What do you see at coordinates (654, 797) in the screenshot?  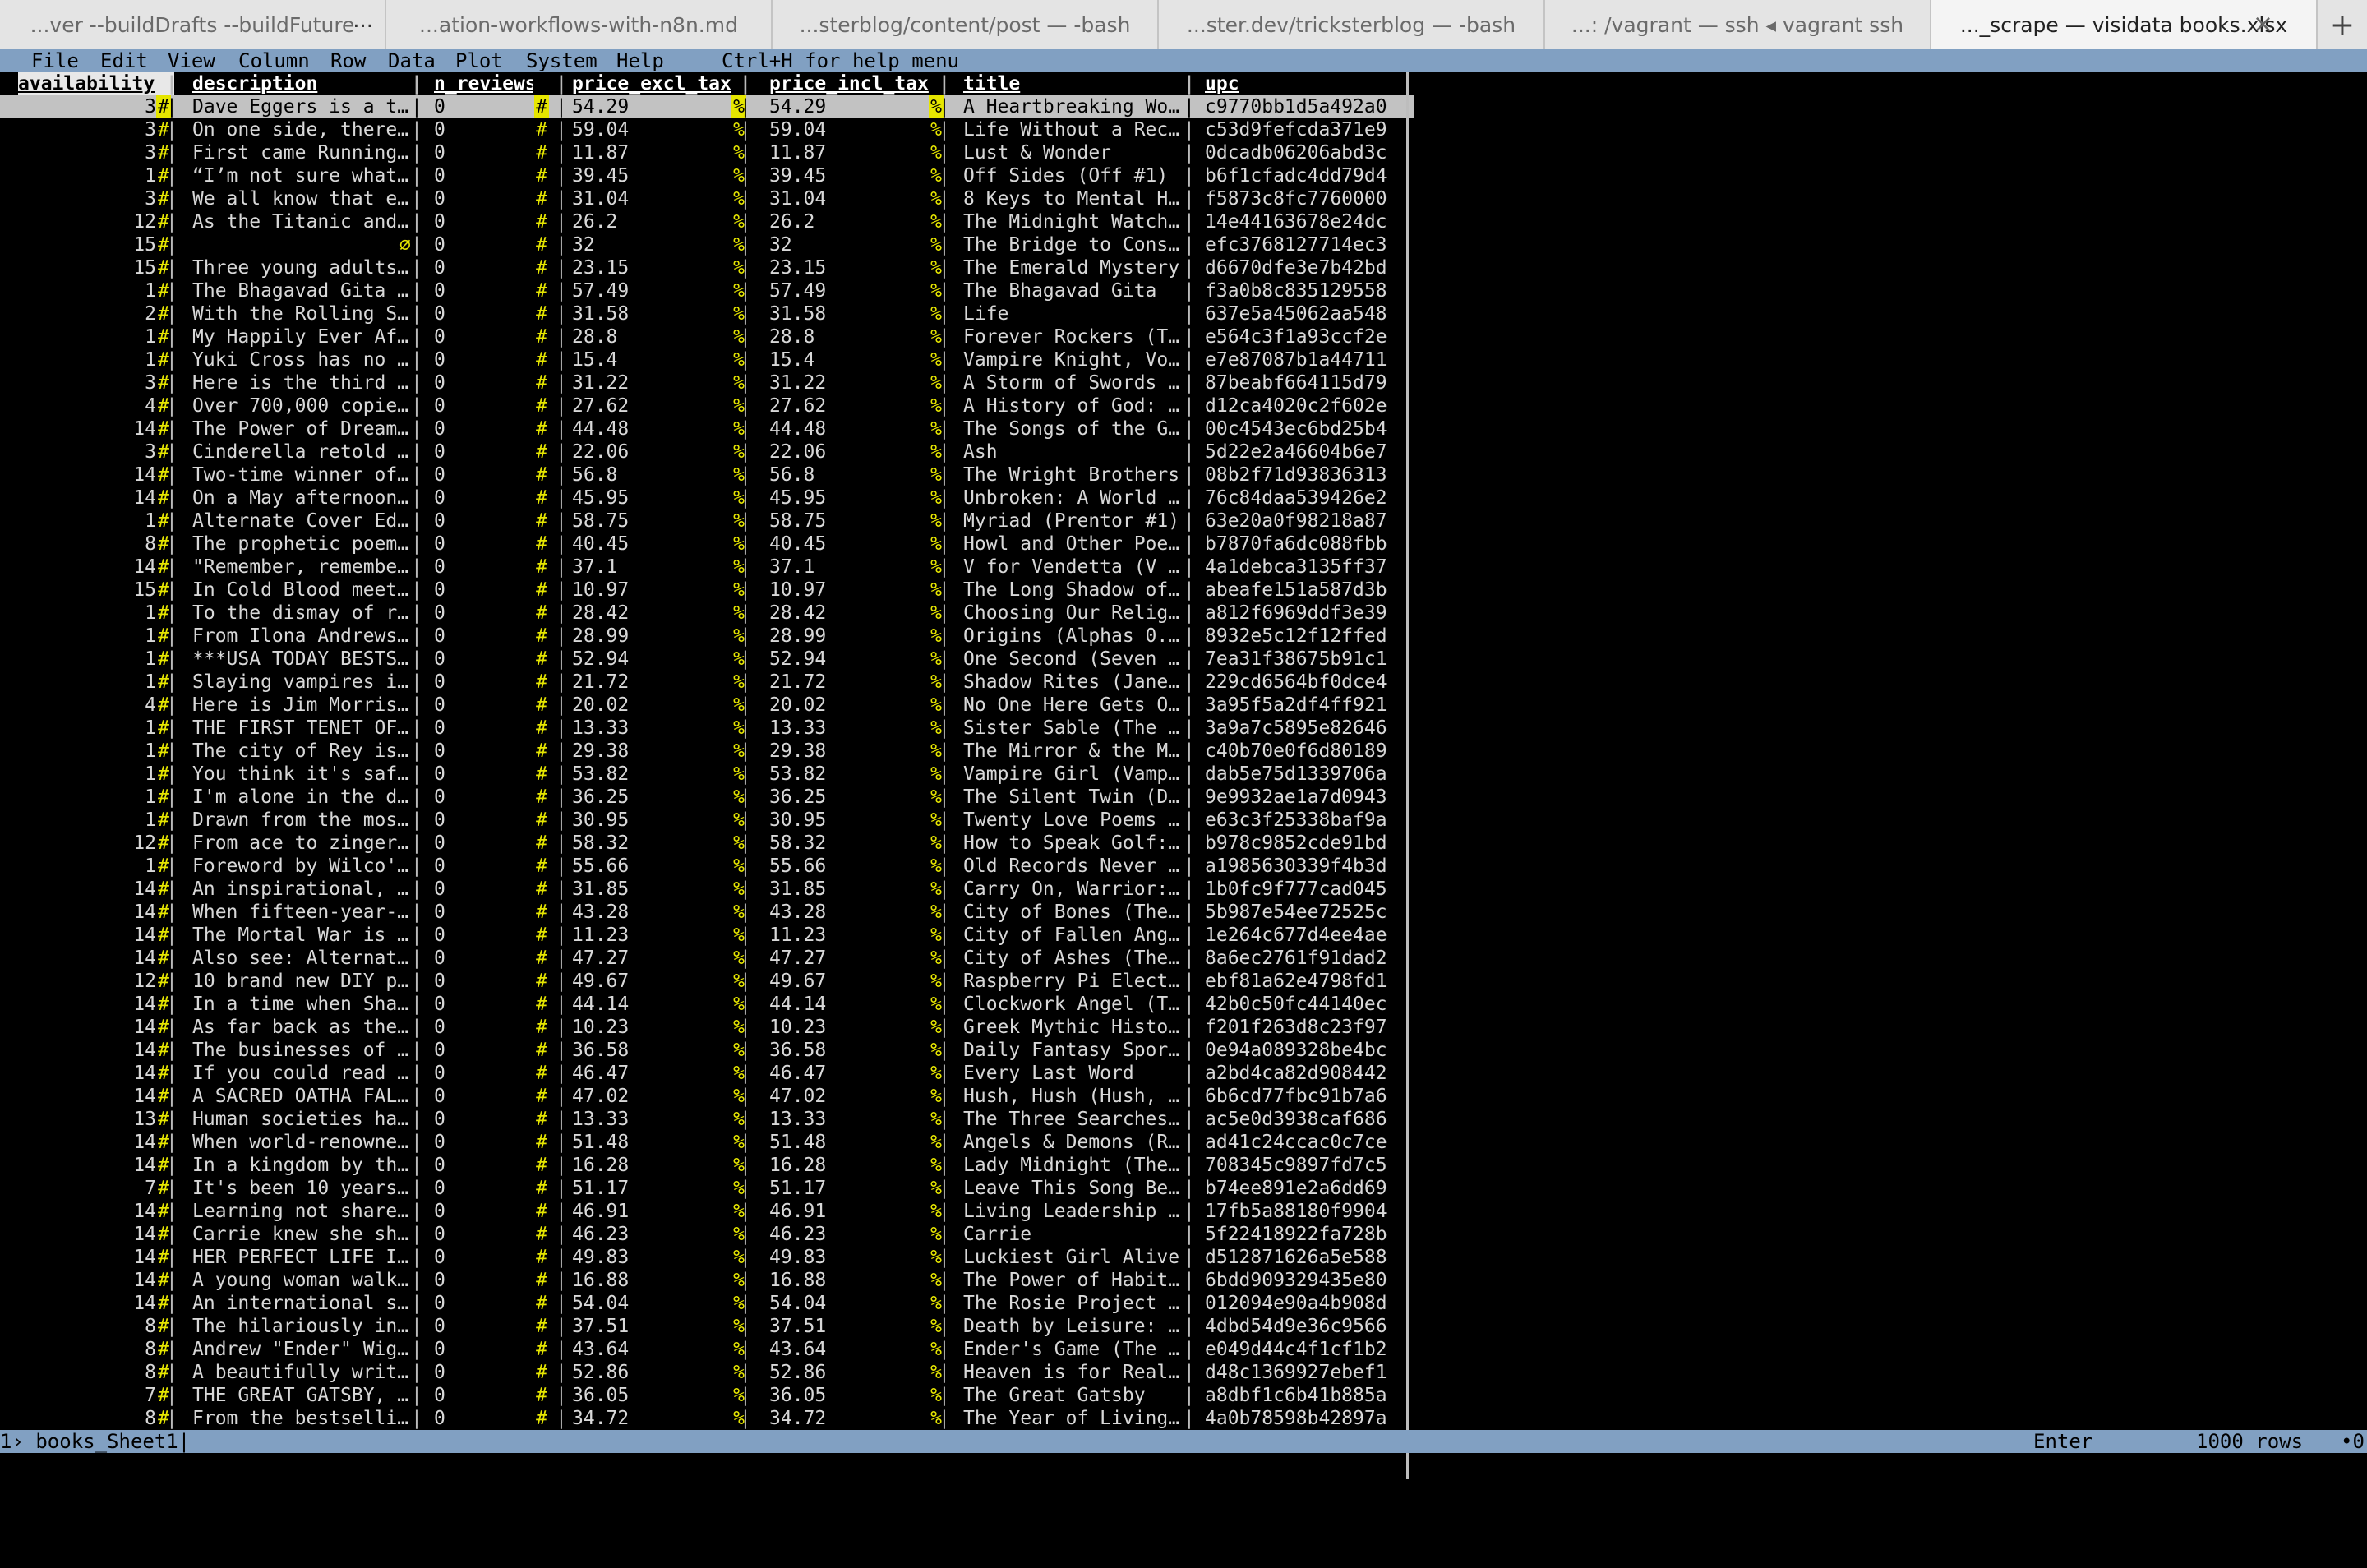 I see `cell-price-excl-tax: 36.25` at bounding box center [654, 797].